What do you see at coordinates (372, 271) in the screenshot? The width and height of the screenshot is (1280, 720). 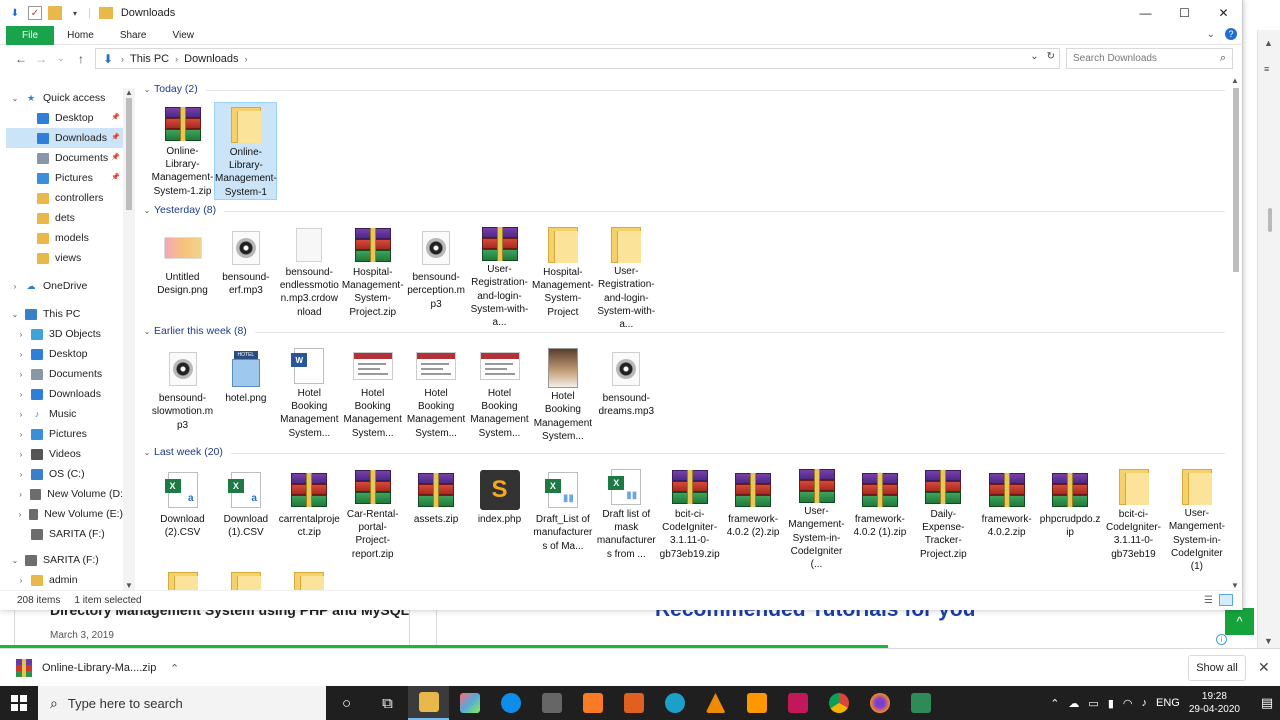 I see `file-item: Hospital-Management-System-Project.zip` at bounding box center [372, 271].